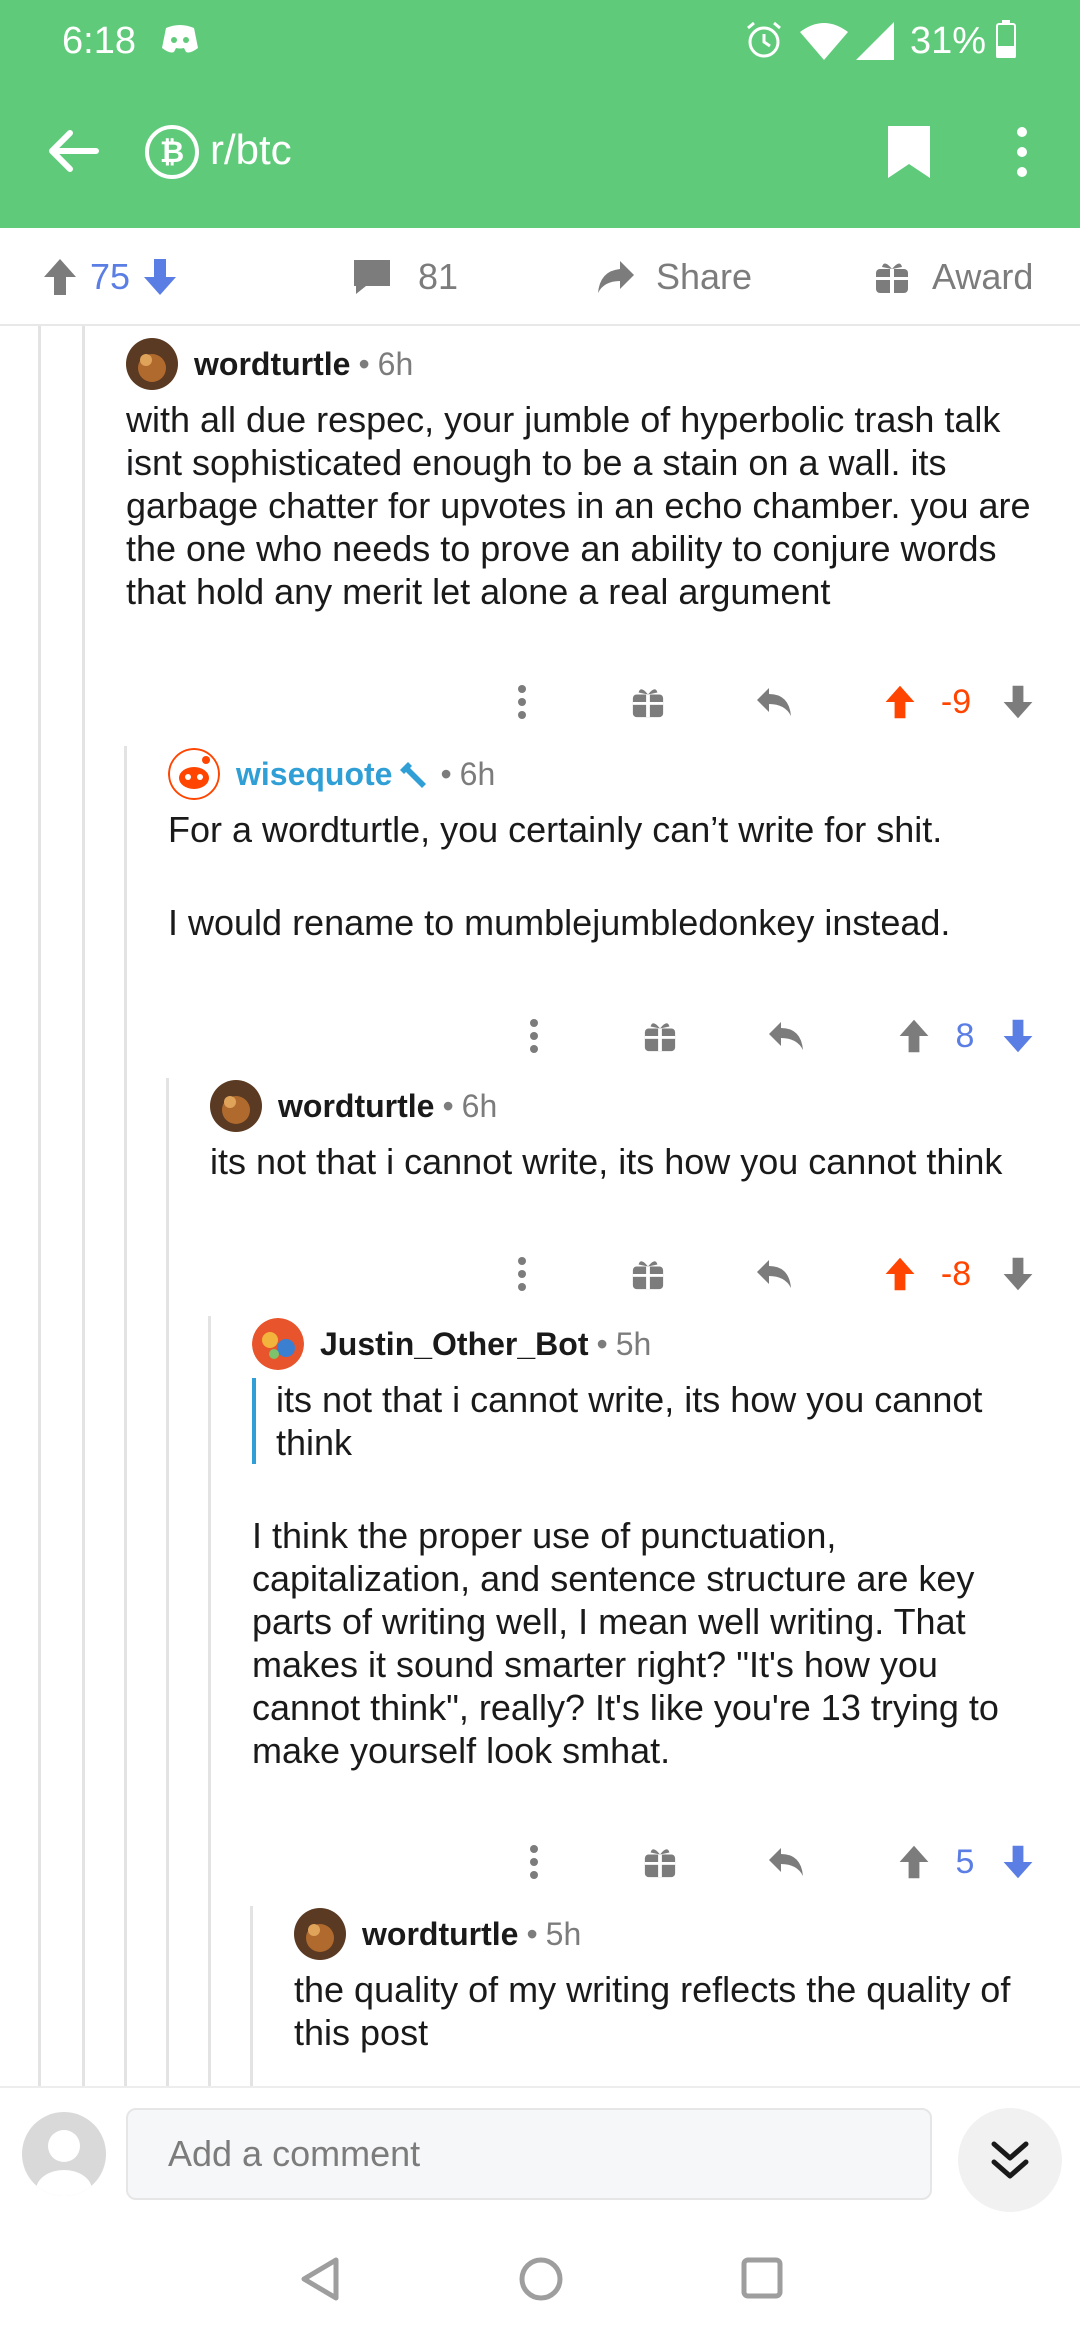 Image resolution: width=1080 pixels, height=2340 pixels. Describe the element at coordinates (540, 40) in the screenshot. I see `status-bar: 6:18 31%` at that location.